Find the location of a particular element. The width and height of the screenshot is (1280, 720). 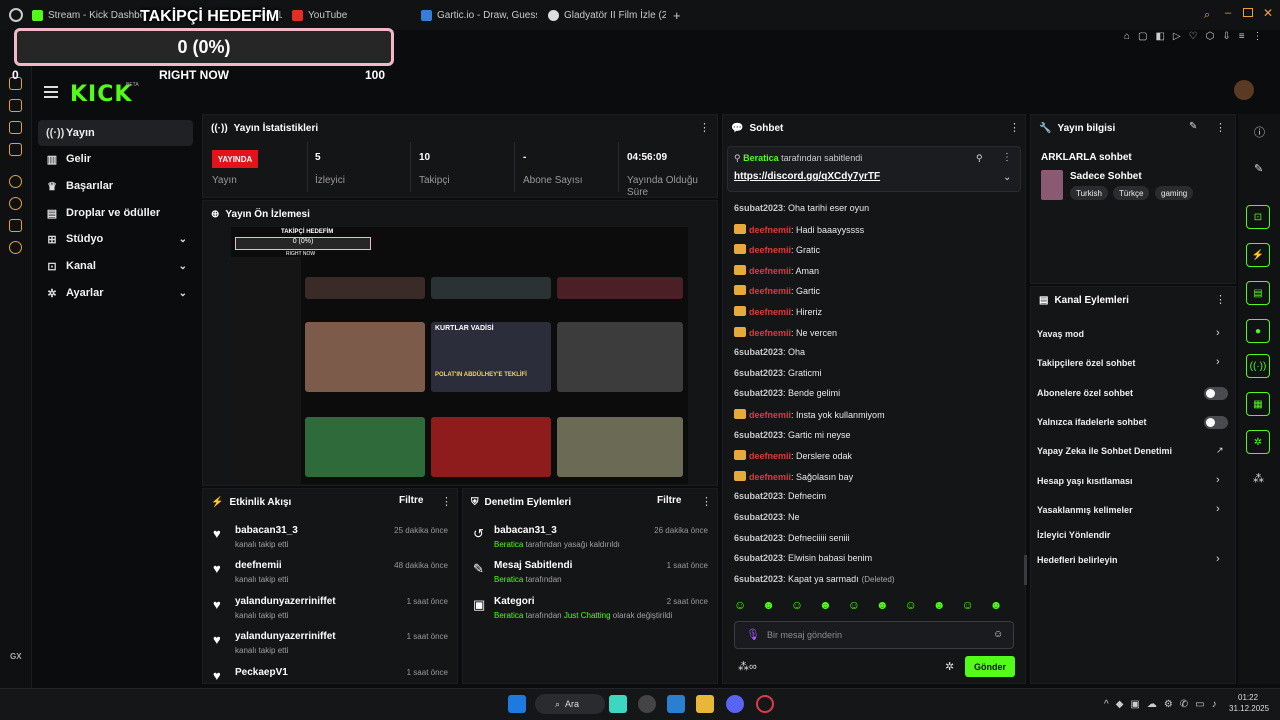

nav-item-gelir: ▥ Gelir is located at coordinates (115, 159).